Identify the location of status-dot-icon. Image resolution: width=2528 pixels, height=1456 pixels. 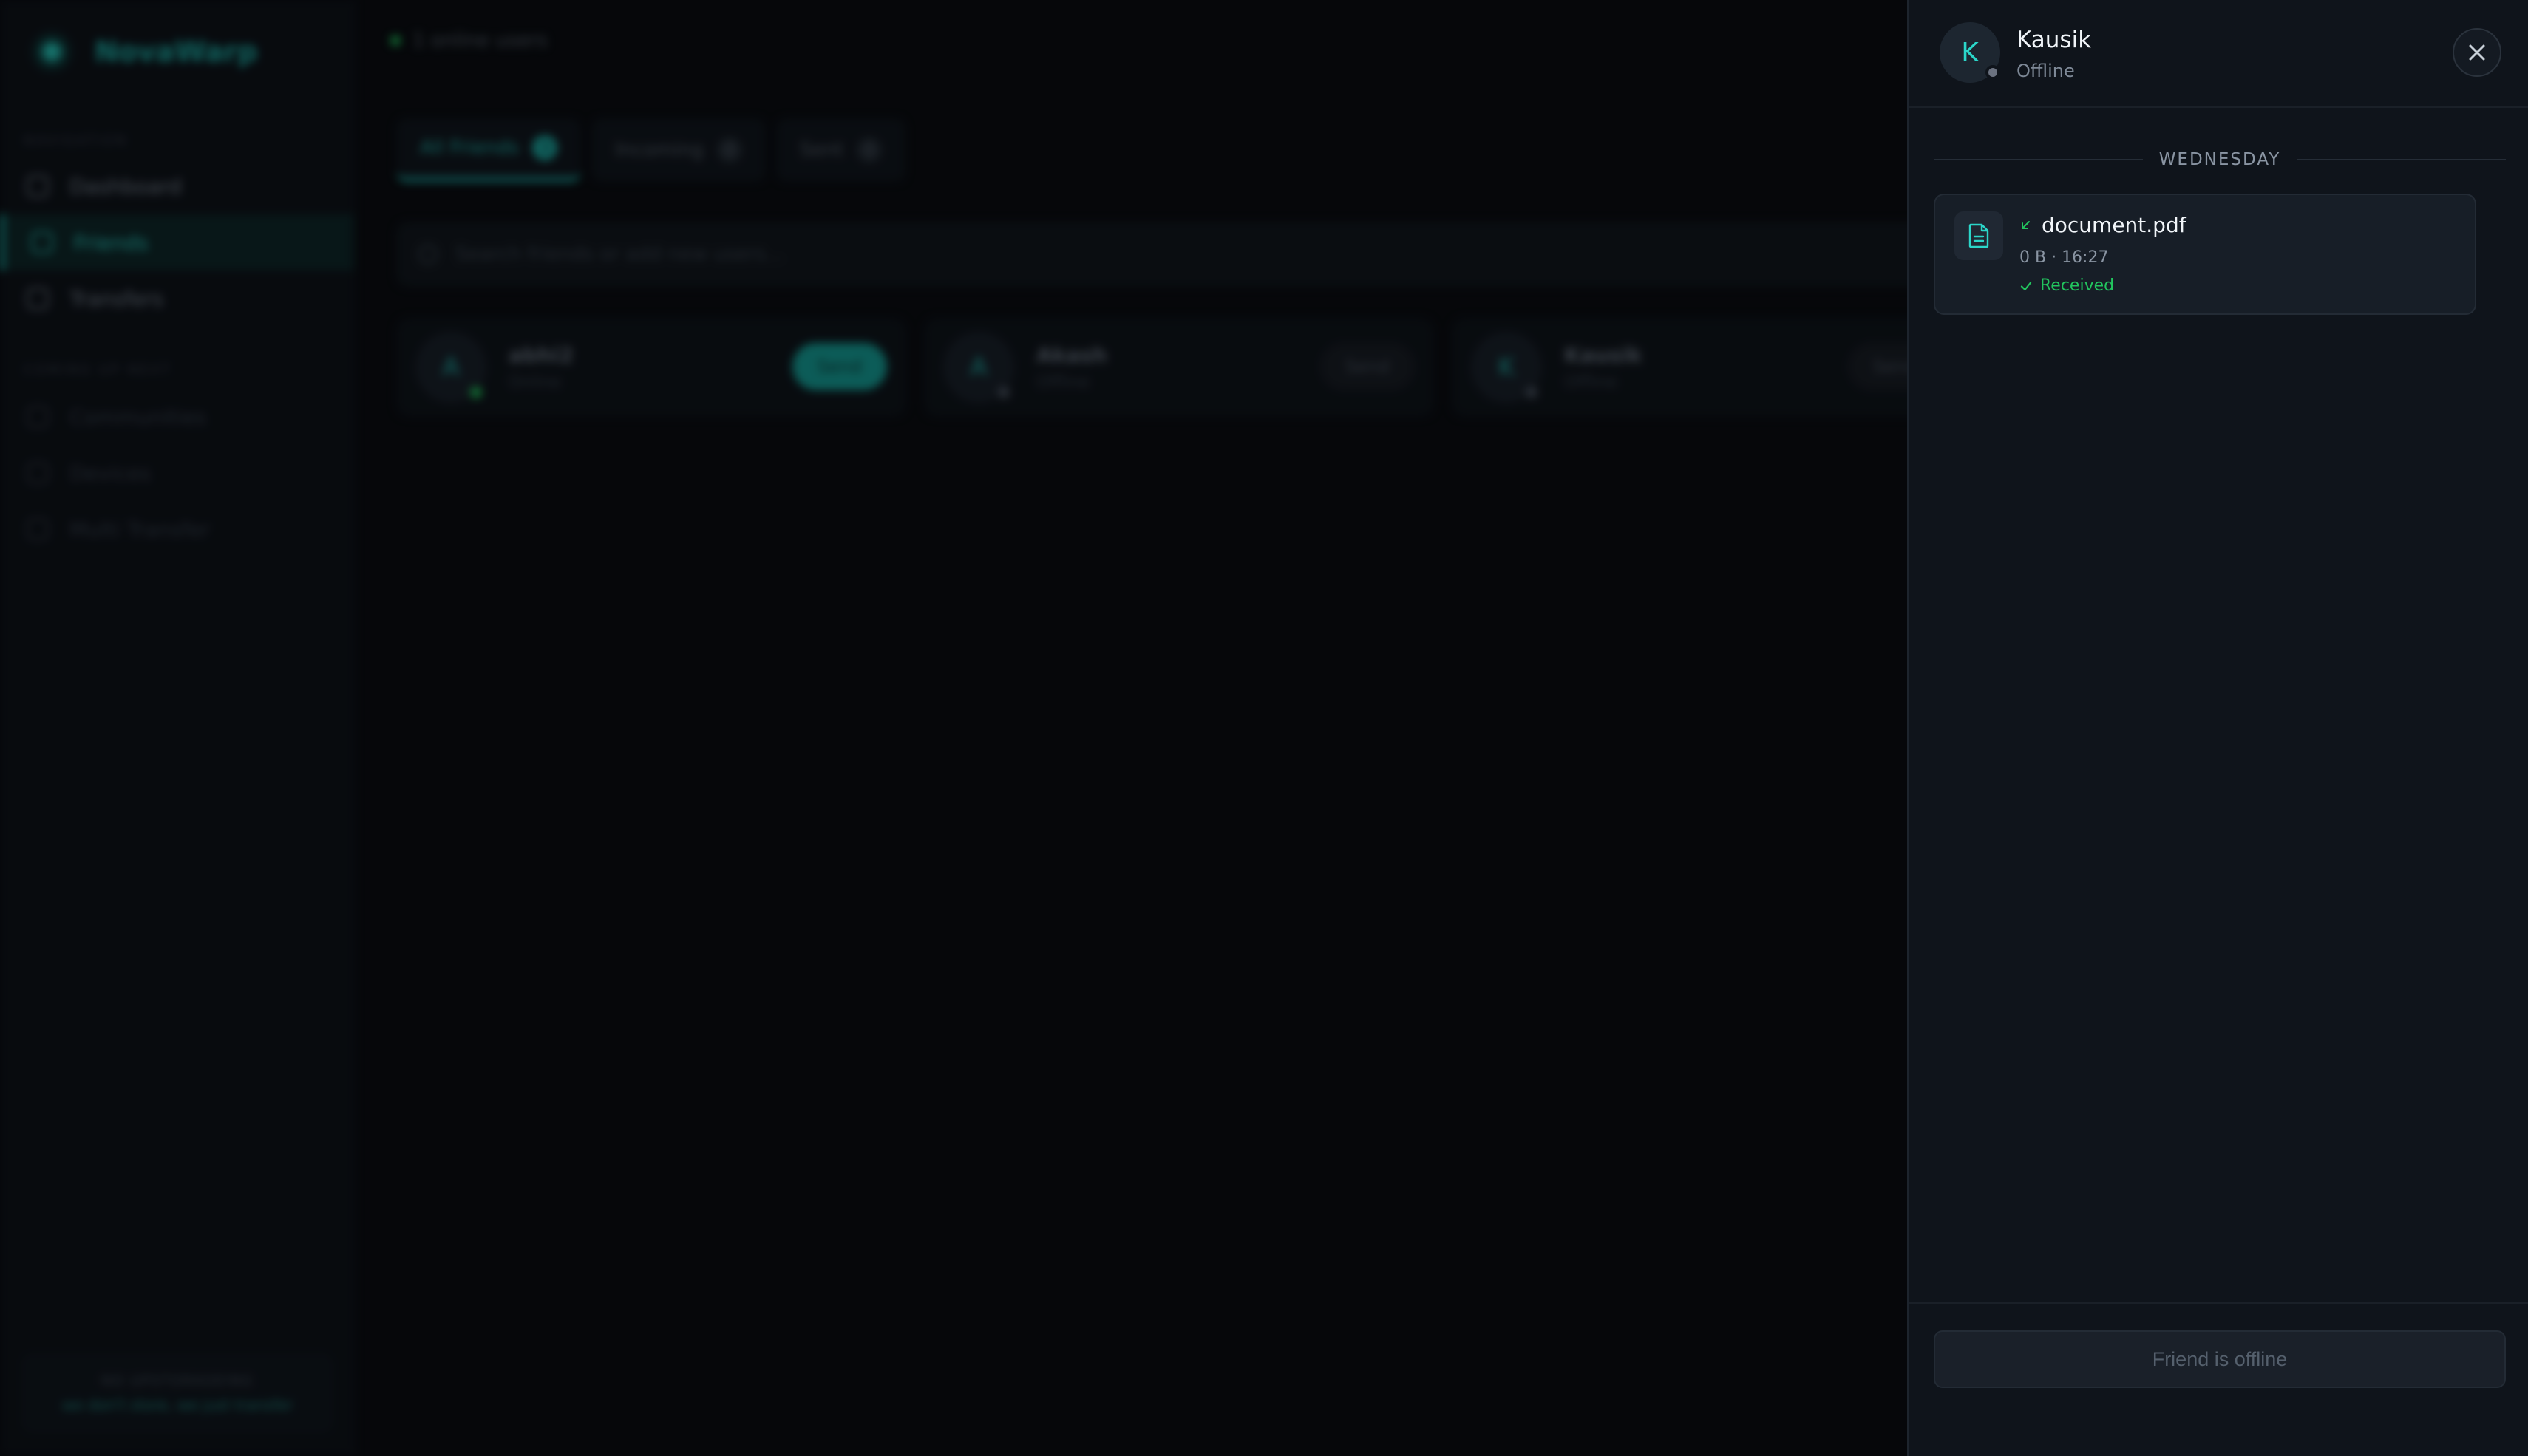
(1992, 72).